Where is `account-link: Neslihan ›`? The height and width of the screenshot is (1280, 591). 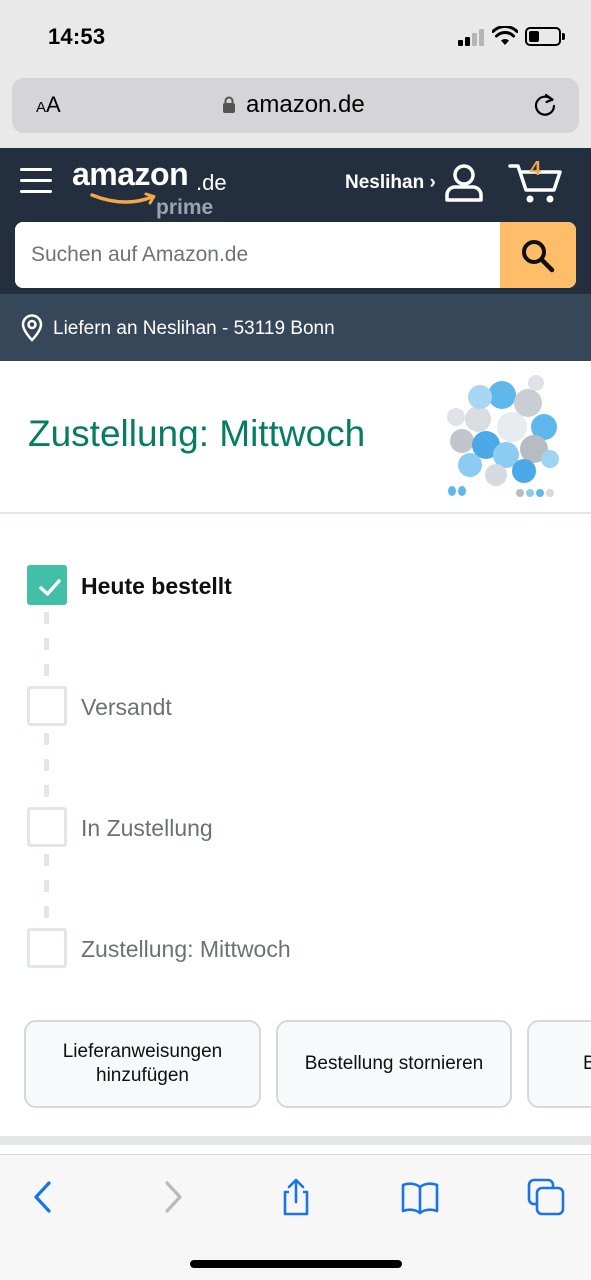 account-link: Neslihan › is located at coordinates (390, 183).